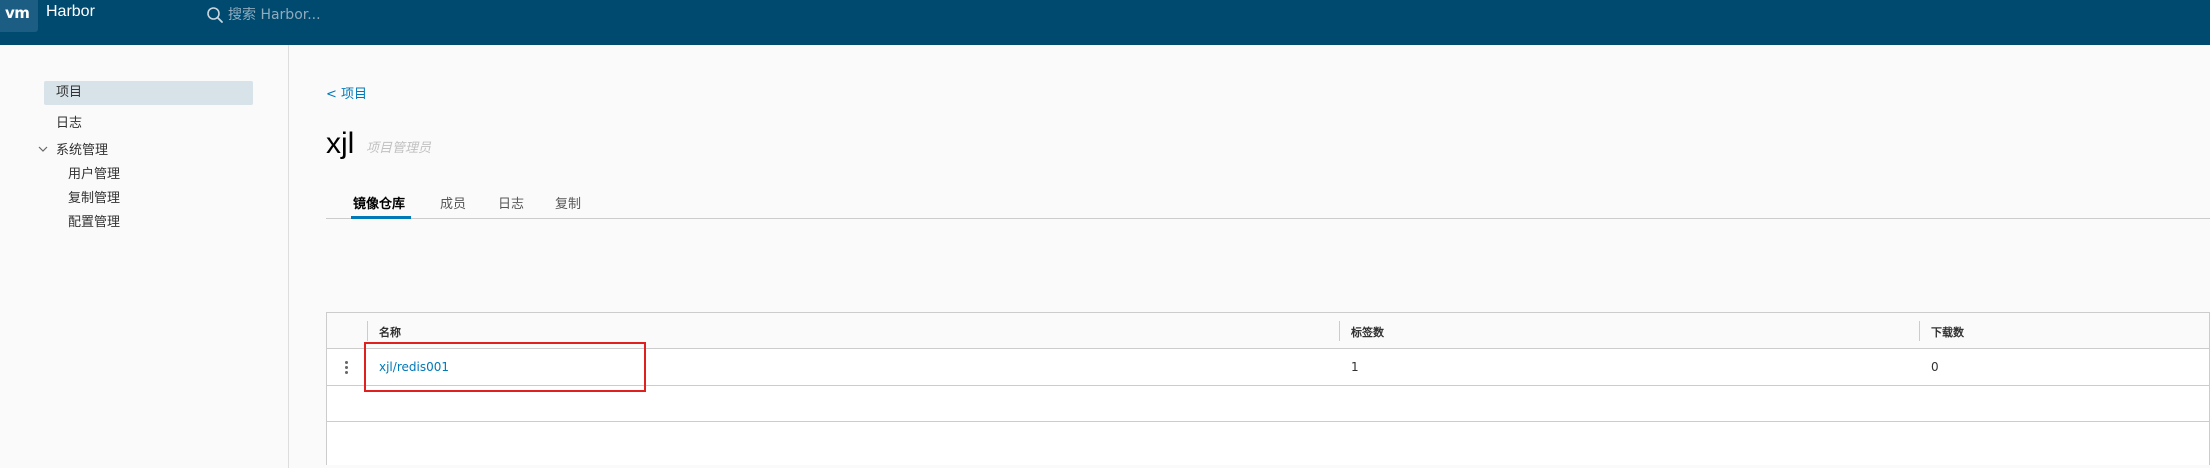 This screenshot has height=468, width=2210. I want to click on table-row: xjl/redis001 1 0, so click(1268, 367).